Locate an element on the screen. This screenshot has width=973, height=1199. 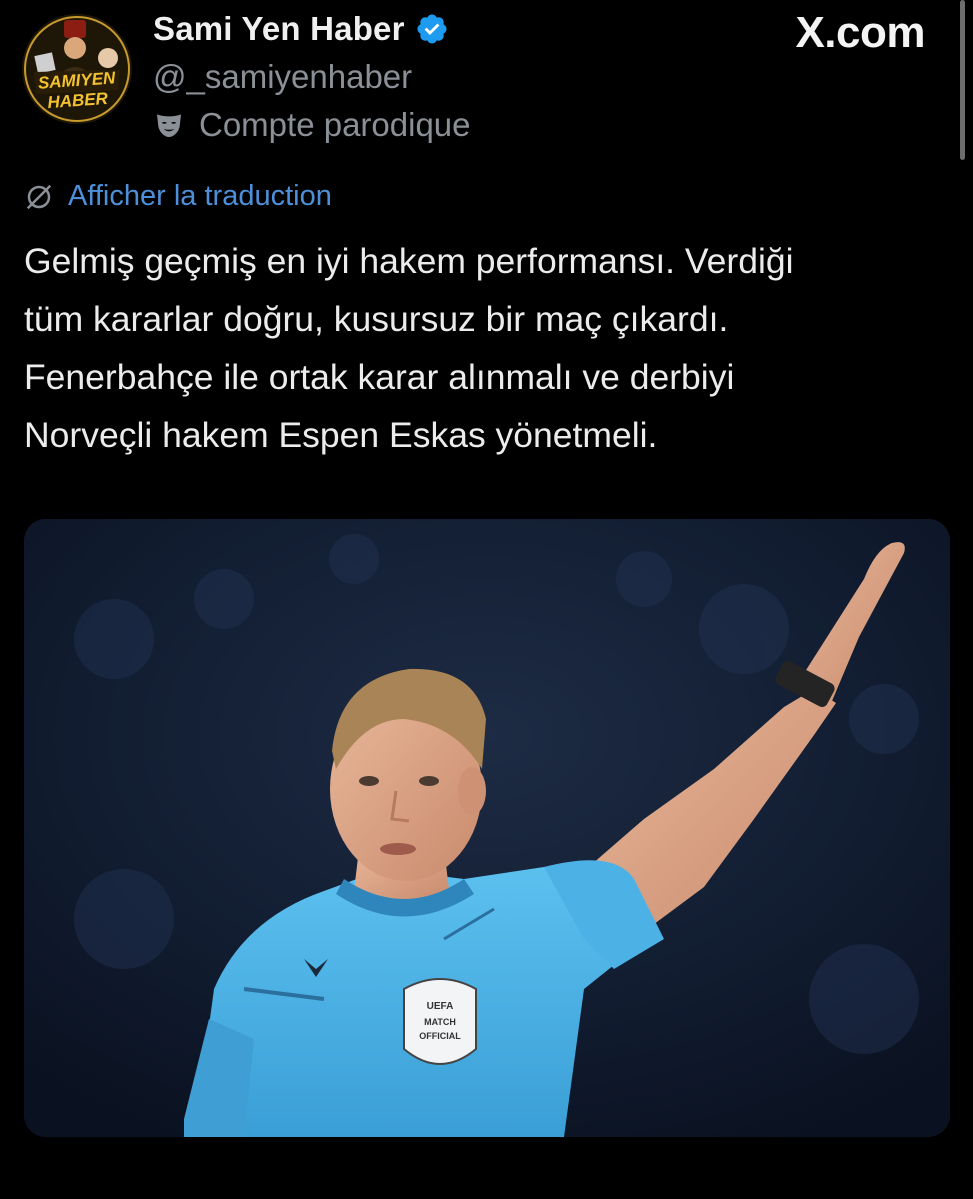
parody-label: Compte parodique is located at coordinates (335, 124).